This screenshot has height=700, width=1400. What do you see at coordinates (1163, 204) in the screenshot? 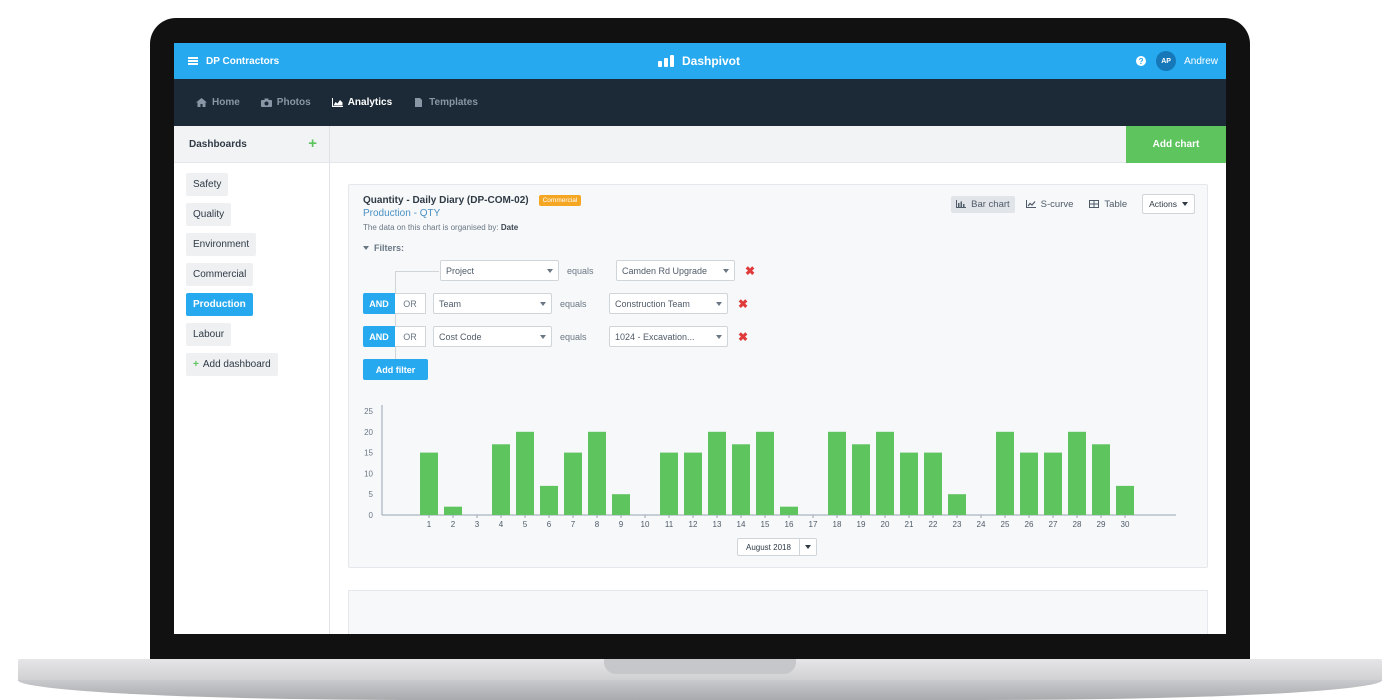
I see `actions-label: Actions` at bounding box center [1163, 204].